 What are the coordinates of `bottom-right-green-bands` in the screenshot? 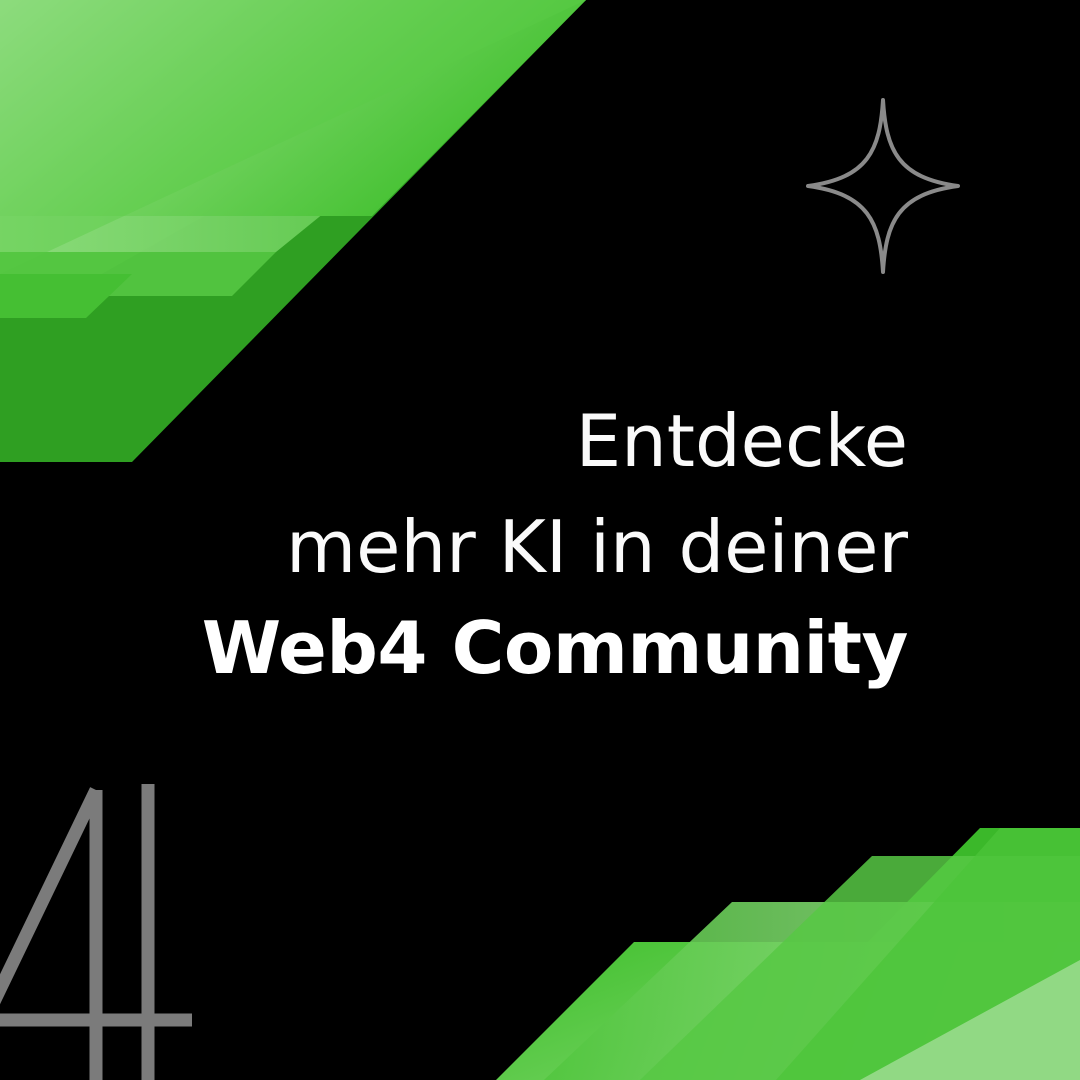 It's located at (788, 954).